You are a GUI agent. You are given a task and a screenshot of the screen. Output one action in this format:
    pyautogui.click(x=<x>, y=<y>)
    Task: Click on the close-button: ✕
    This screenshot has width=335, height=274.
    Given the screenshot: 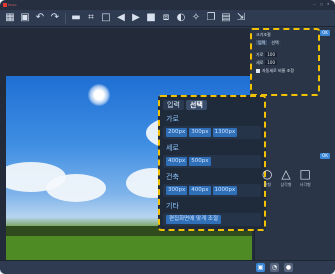 What is the action you would take?
    pyautogui.click(x=328, y=4)
    